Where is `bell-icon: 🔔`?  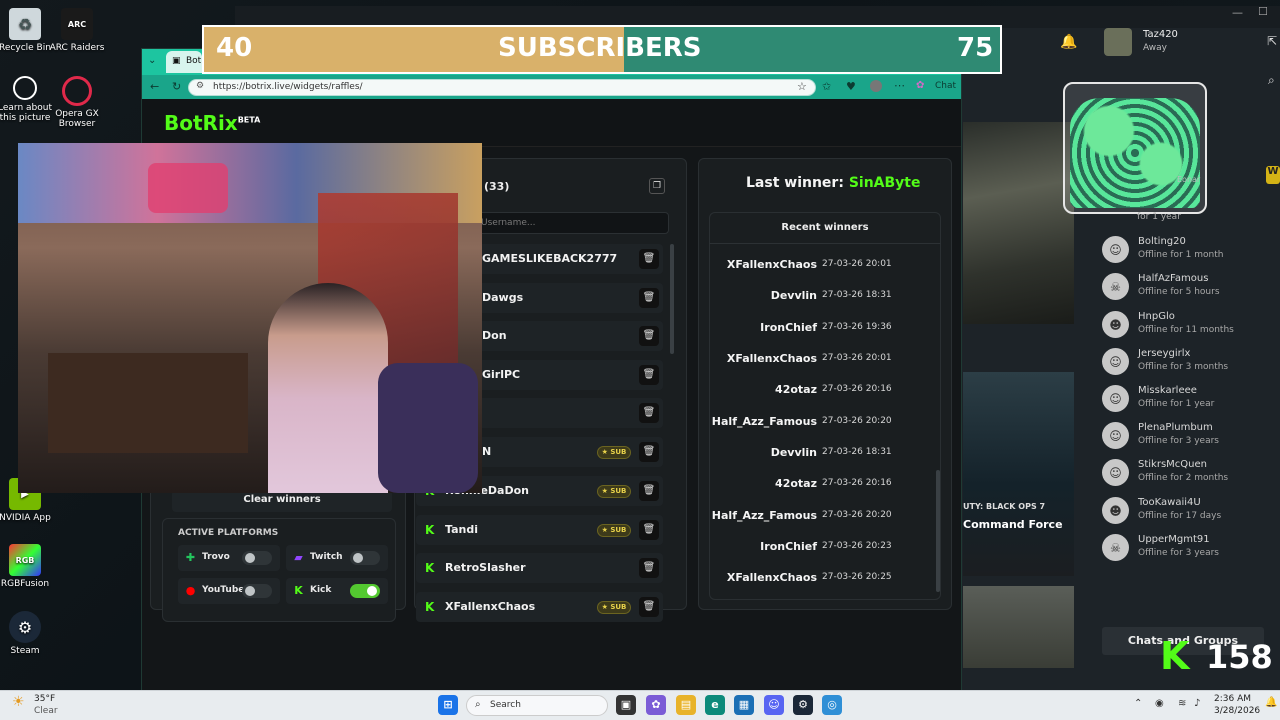 bell-icon: 🔔 is located at coordinates (1068, 42).